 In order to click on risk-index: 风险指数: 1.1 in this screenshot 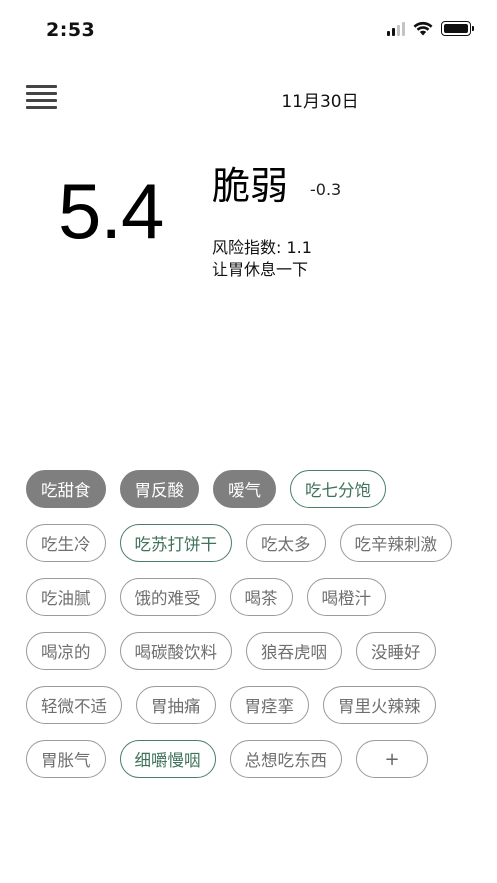, I will do `click(262, 247)`.